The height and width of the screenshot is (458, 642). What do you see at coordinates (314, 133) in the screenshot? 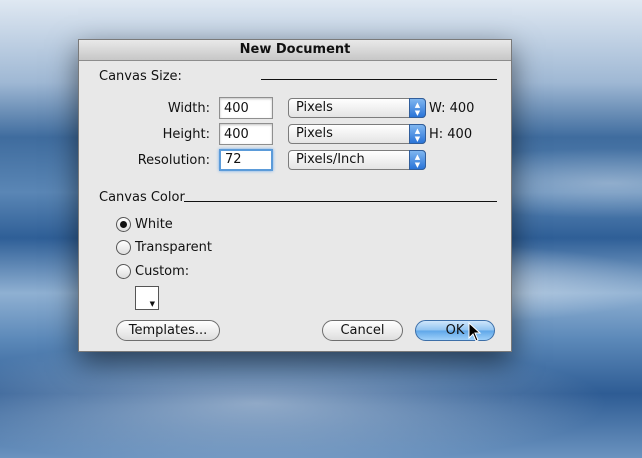
I see `height-unit-value: Pixels` at bounding box center [314, 133].